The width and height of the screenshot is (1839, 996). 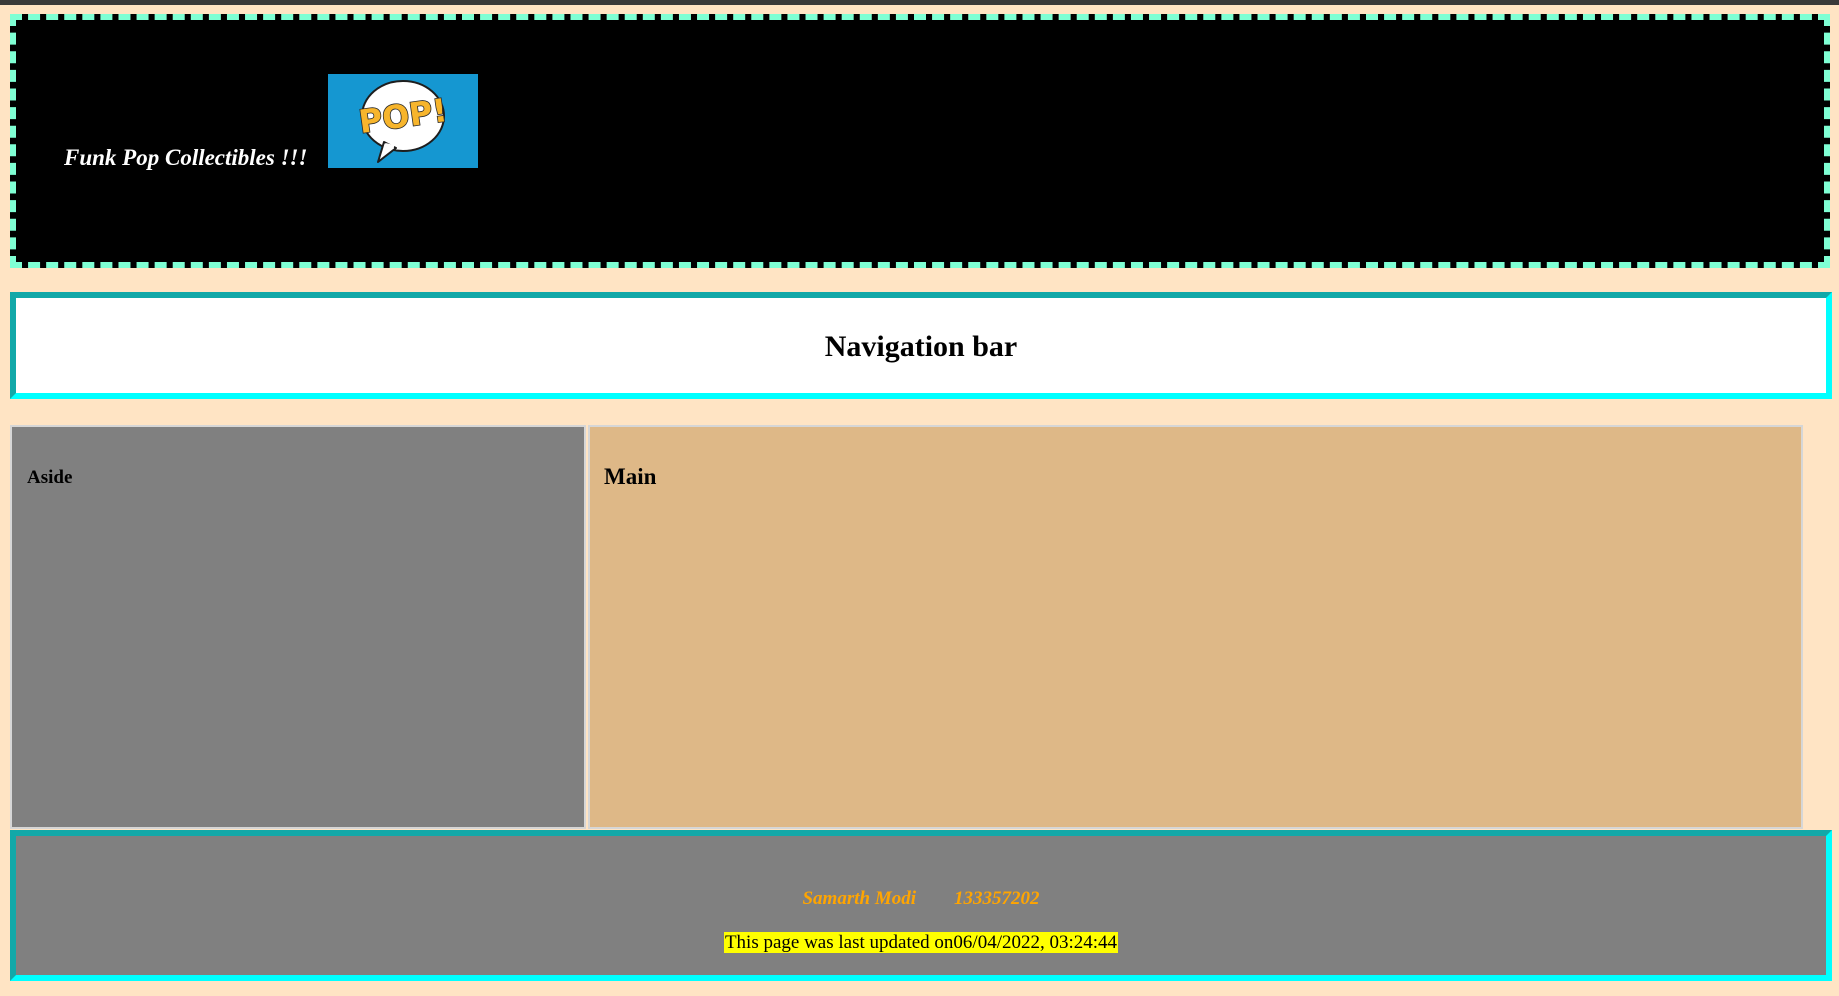 I want to click on aside-title: Aside, so click(x=50, y=477).